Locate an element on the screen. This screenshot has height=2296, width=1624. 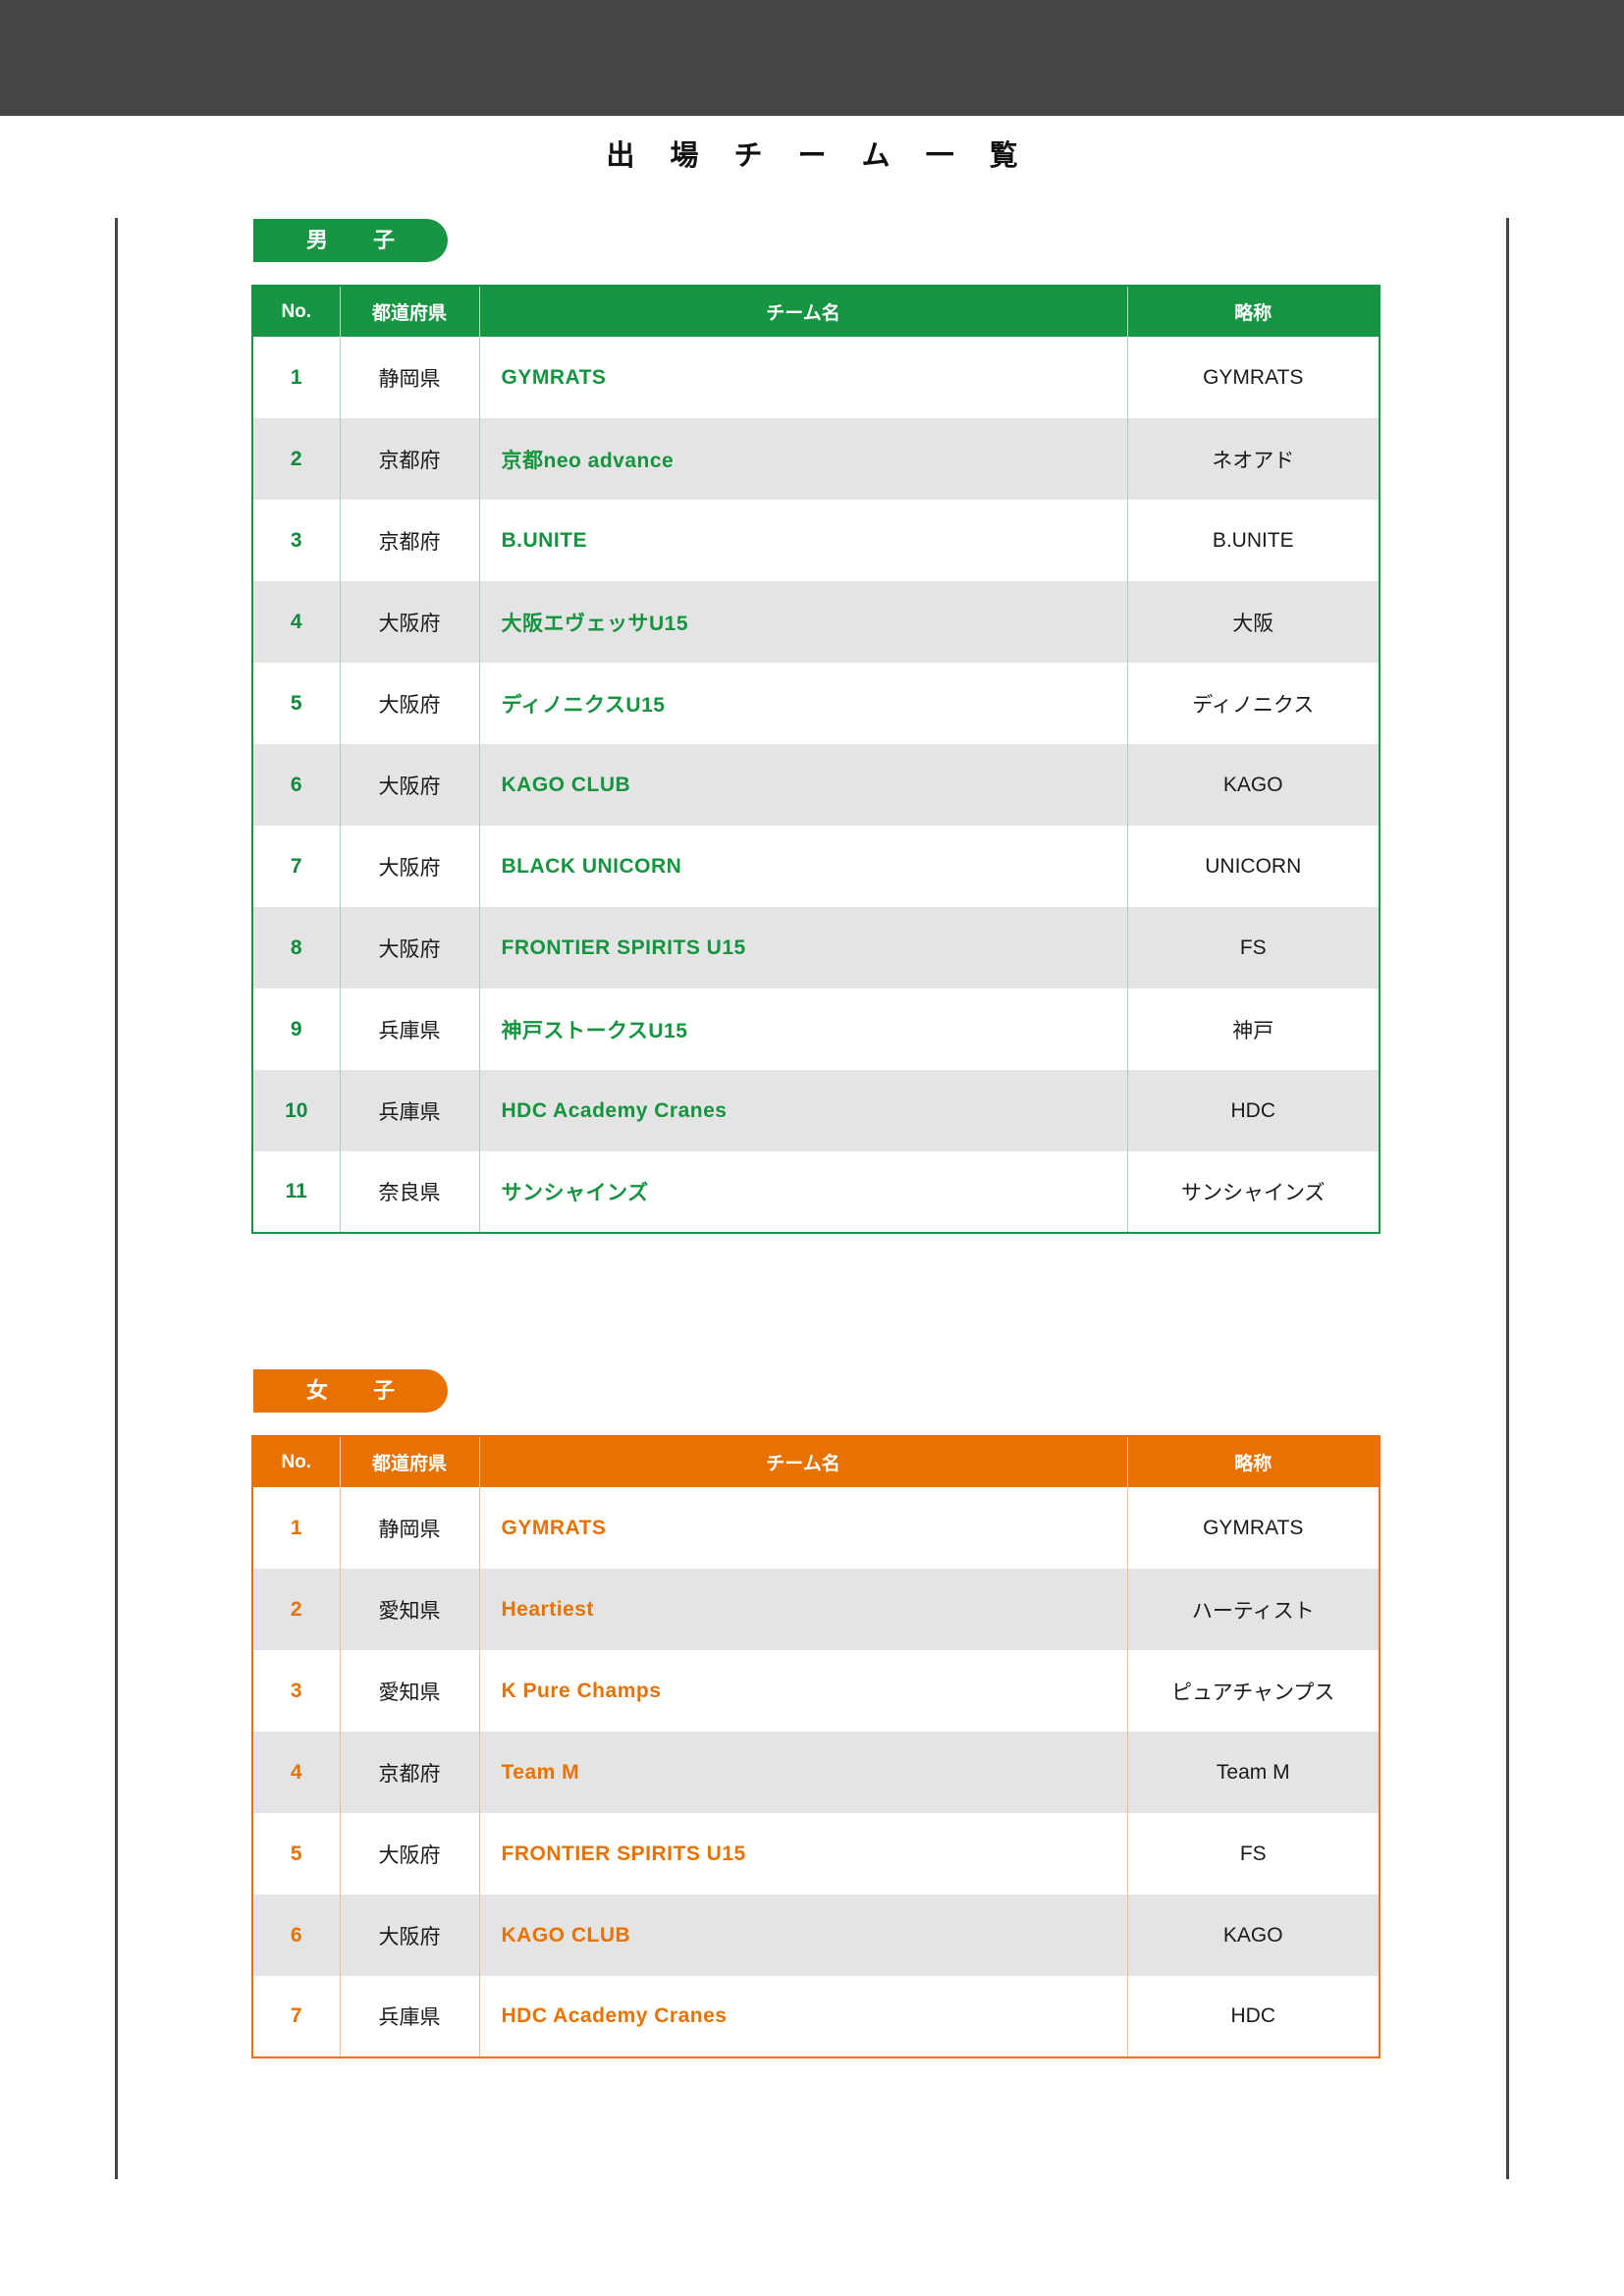
cell-no: 6 is located at coordinates (296, 1935).